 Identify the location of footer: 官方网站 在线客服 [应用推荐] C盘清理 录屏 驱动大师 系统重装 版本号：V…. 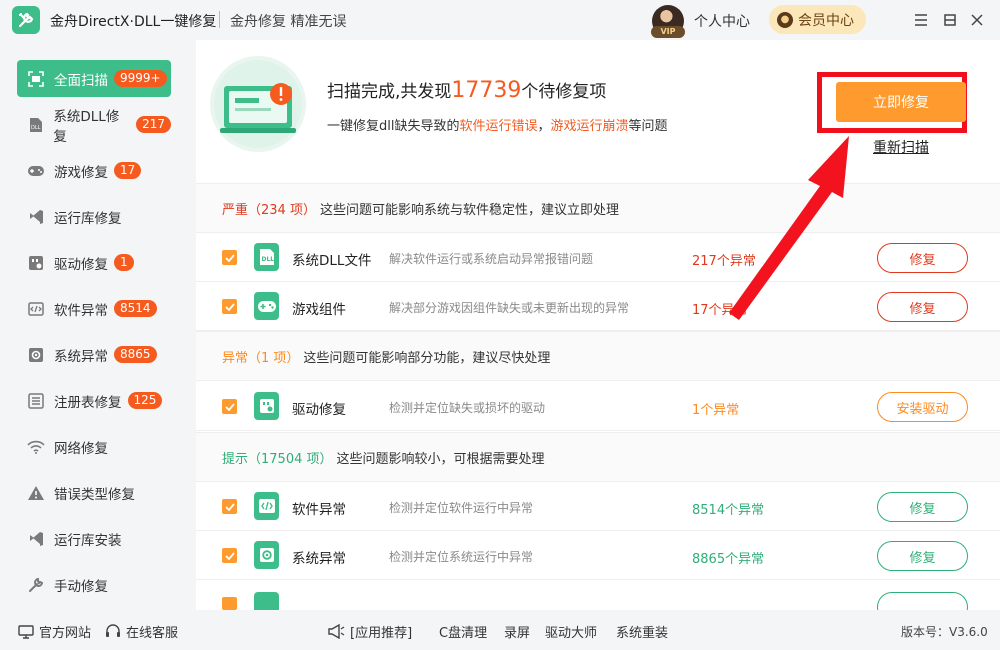
(500, 630).